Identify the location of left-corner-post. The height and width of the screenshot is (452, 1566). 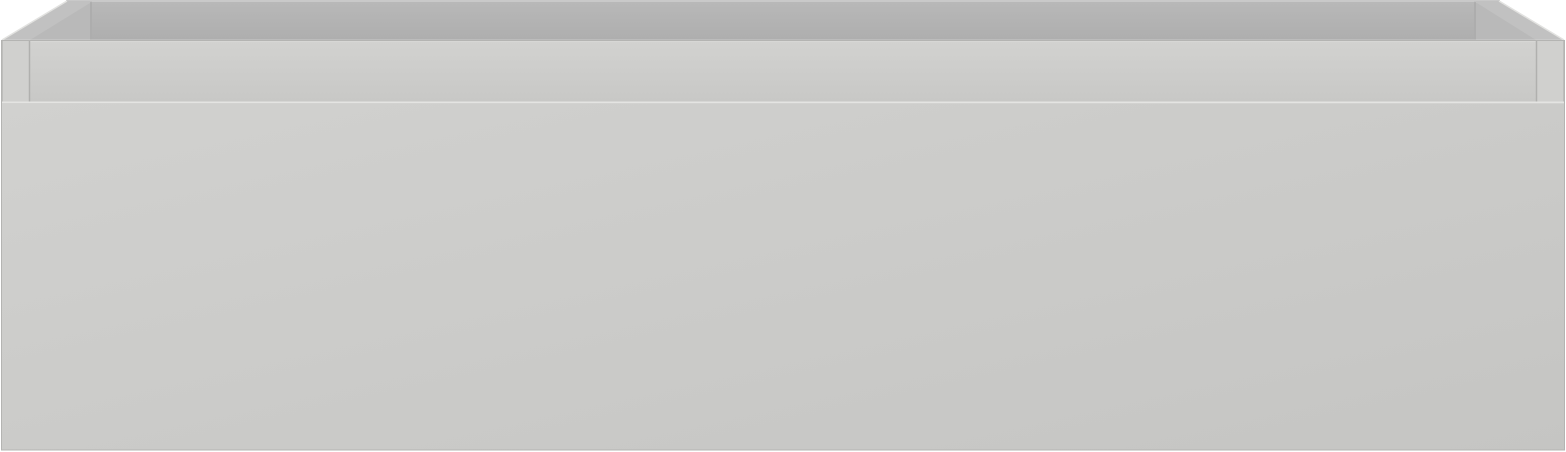
(16, 71).